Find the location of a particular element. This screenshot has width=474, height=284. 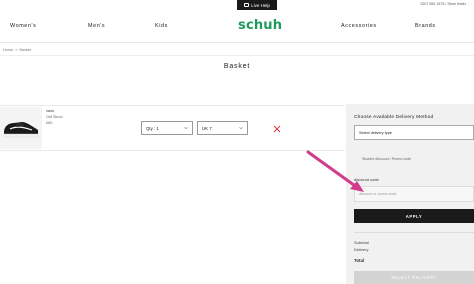

student-discount-link: Student discount / Promo code is located at coordinates (386, 159).